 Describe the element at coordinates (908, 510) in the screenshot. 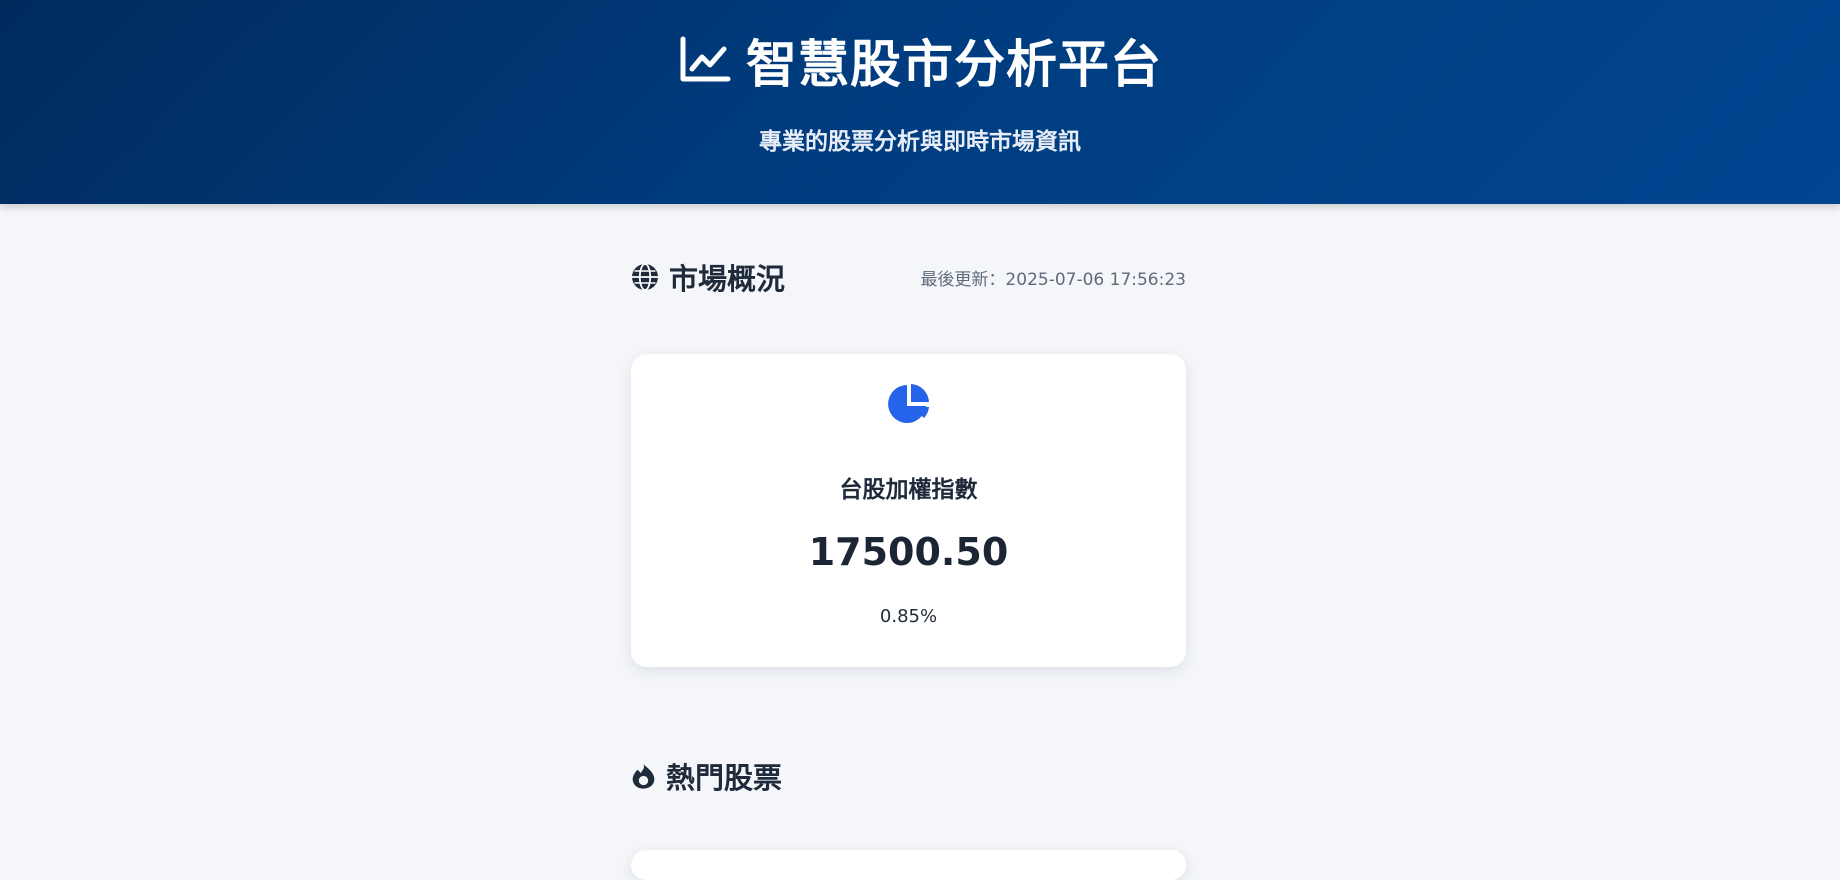

I see `index-card: 台股加權指數 17500.50 0.85%` at that location.